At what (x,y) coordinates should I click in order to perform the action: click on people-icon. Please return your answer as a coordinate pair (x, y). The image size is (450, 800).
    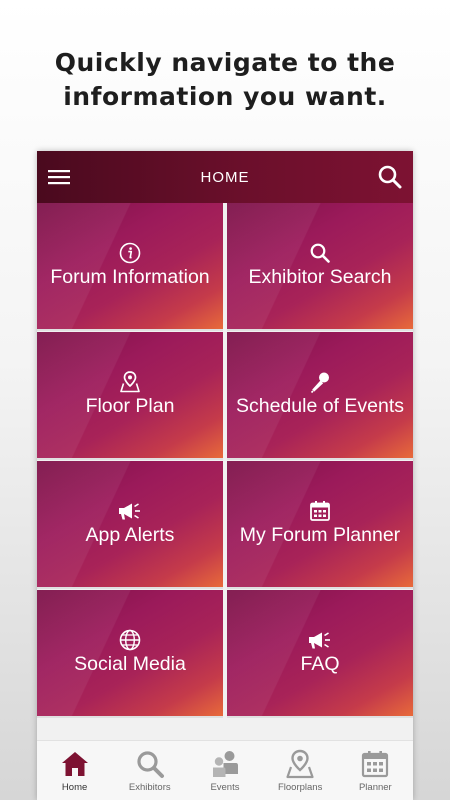
    Looking at the image, I should click on (225, 764).